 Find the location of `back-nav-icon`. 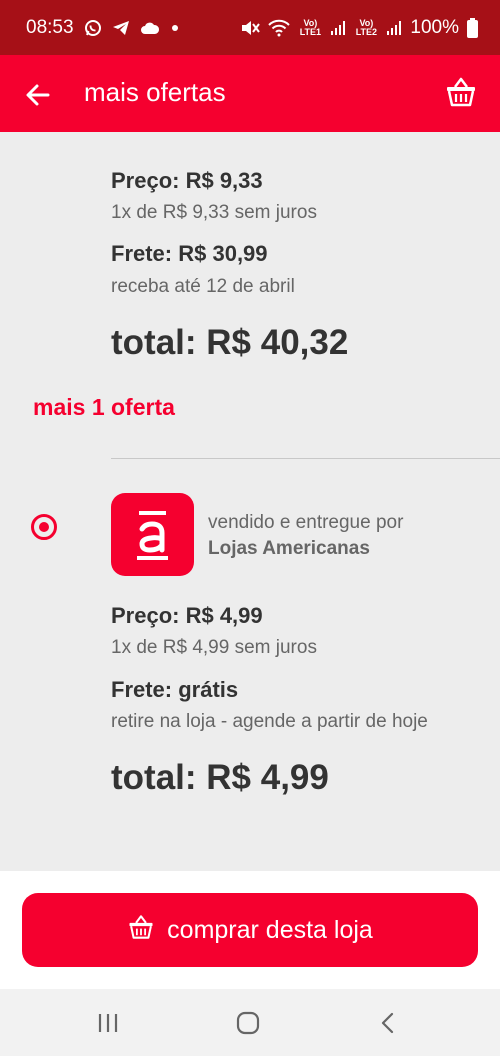

back-nav-icon is located at coordinates (388, 1023).